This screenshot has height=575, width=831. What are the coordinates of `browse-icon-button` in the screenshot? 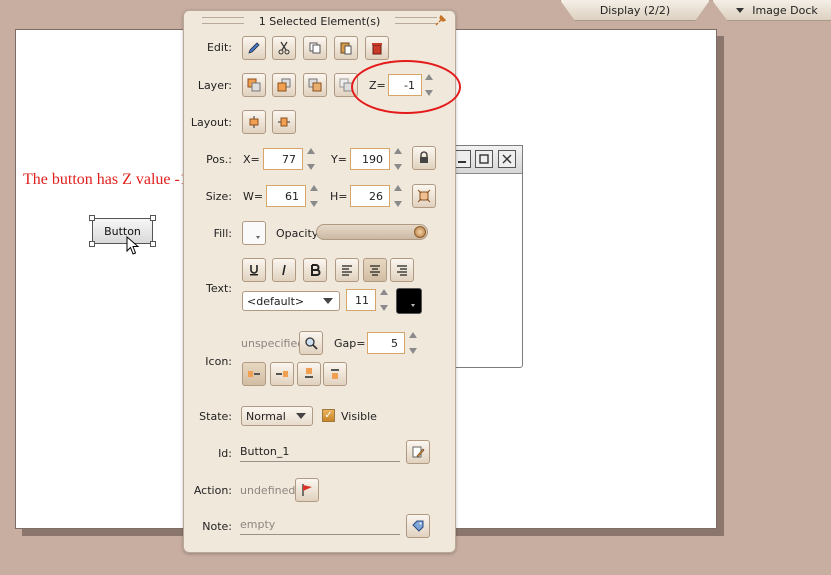 It's located at (311, 343).